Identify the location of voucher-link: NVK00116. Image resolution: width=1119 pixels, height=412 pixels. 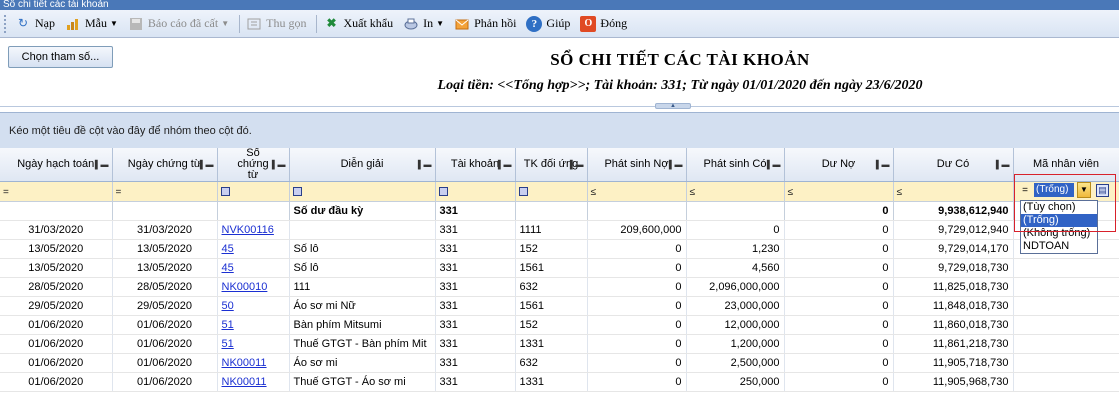
(248, 230).